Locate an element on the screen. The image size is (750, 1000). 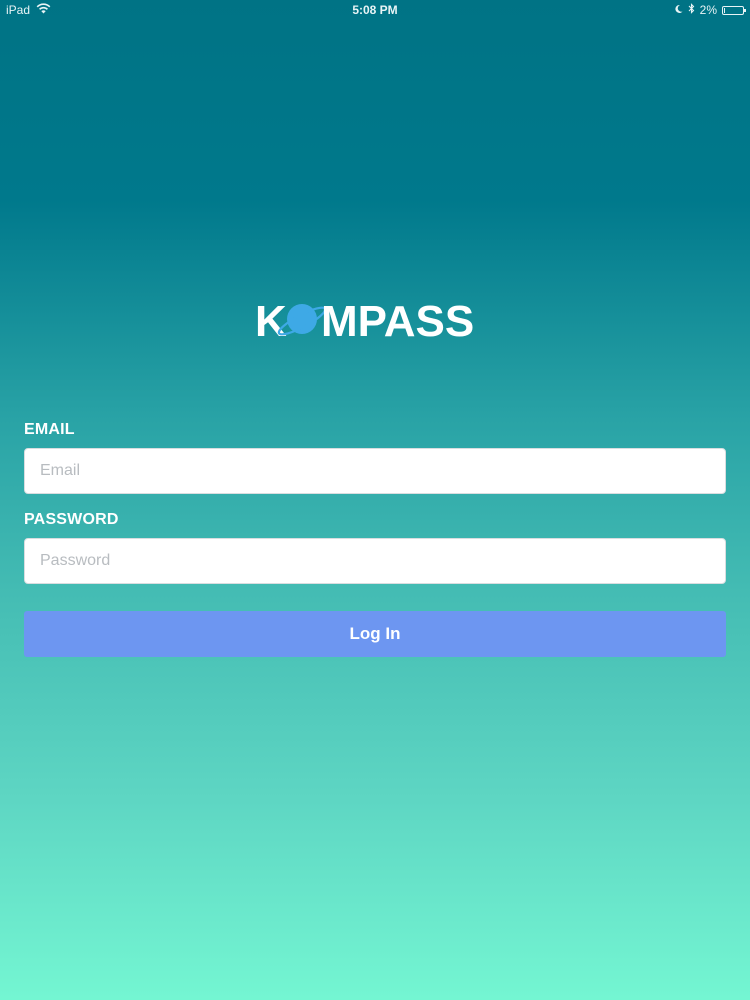
logo-letter-k: K is located at coordinates (271, 321).